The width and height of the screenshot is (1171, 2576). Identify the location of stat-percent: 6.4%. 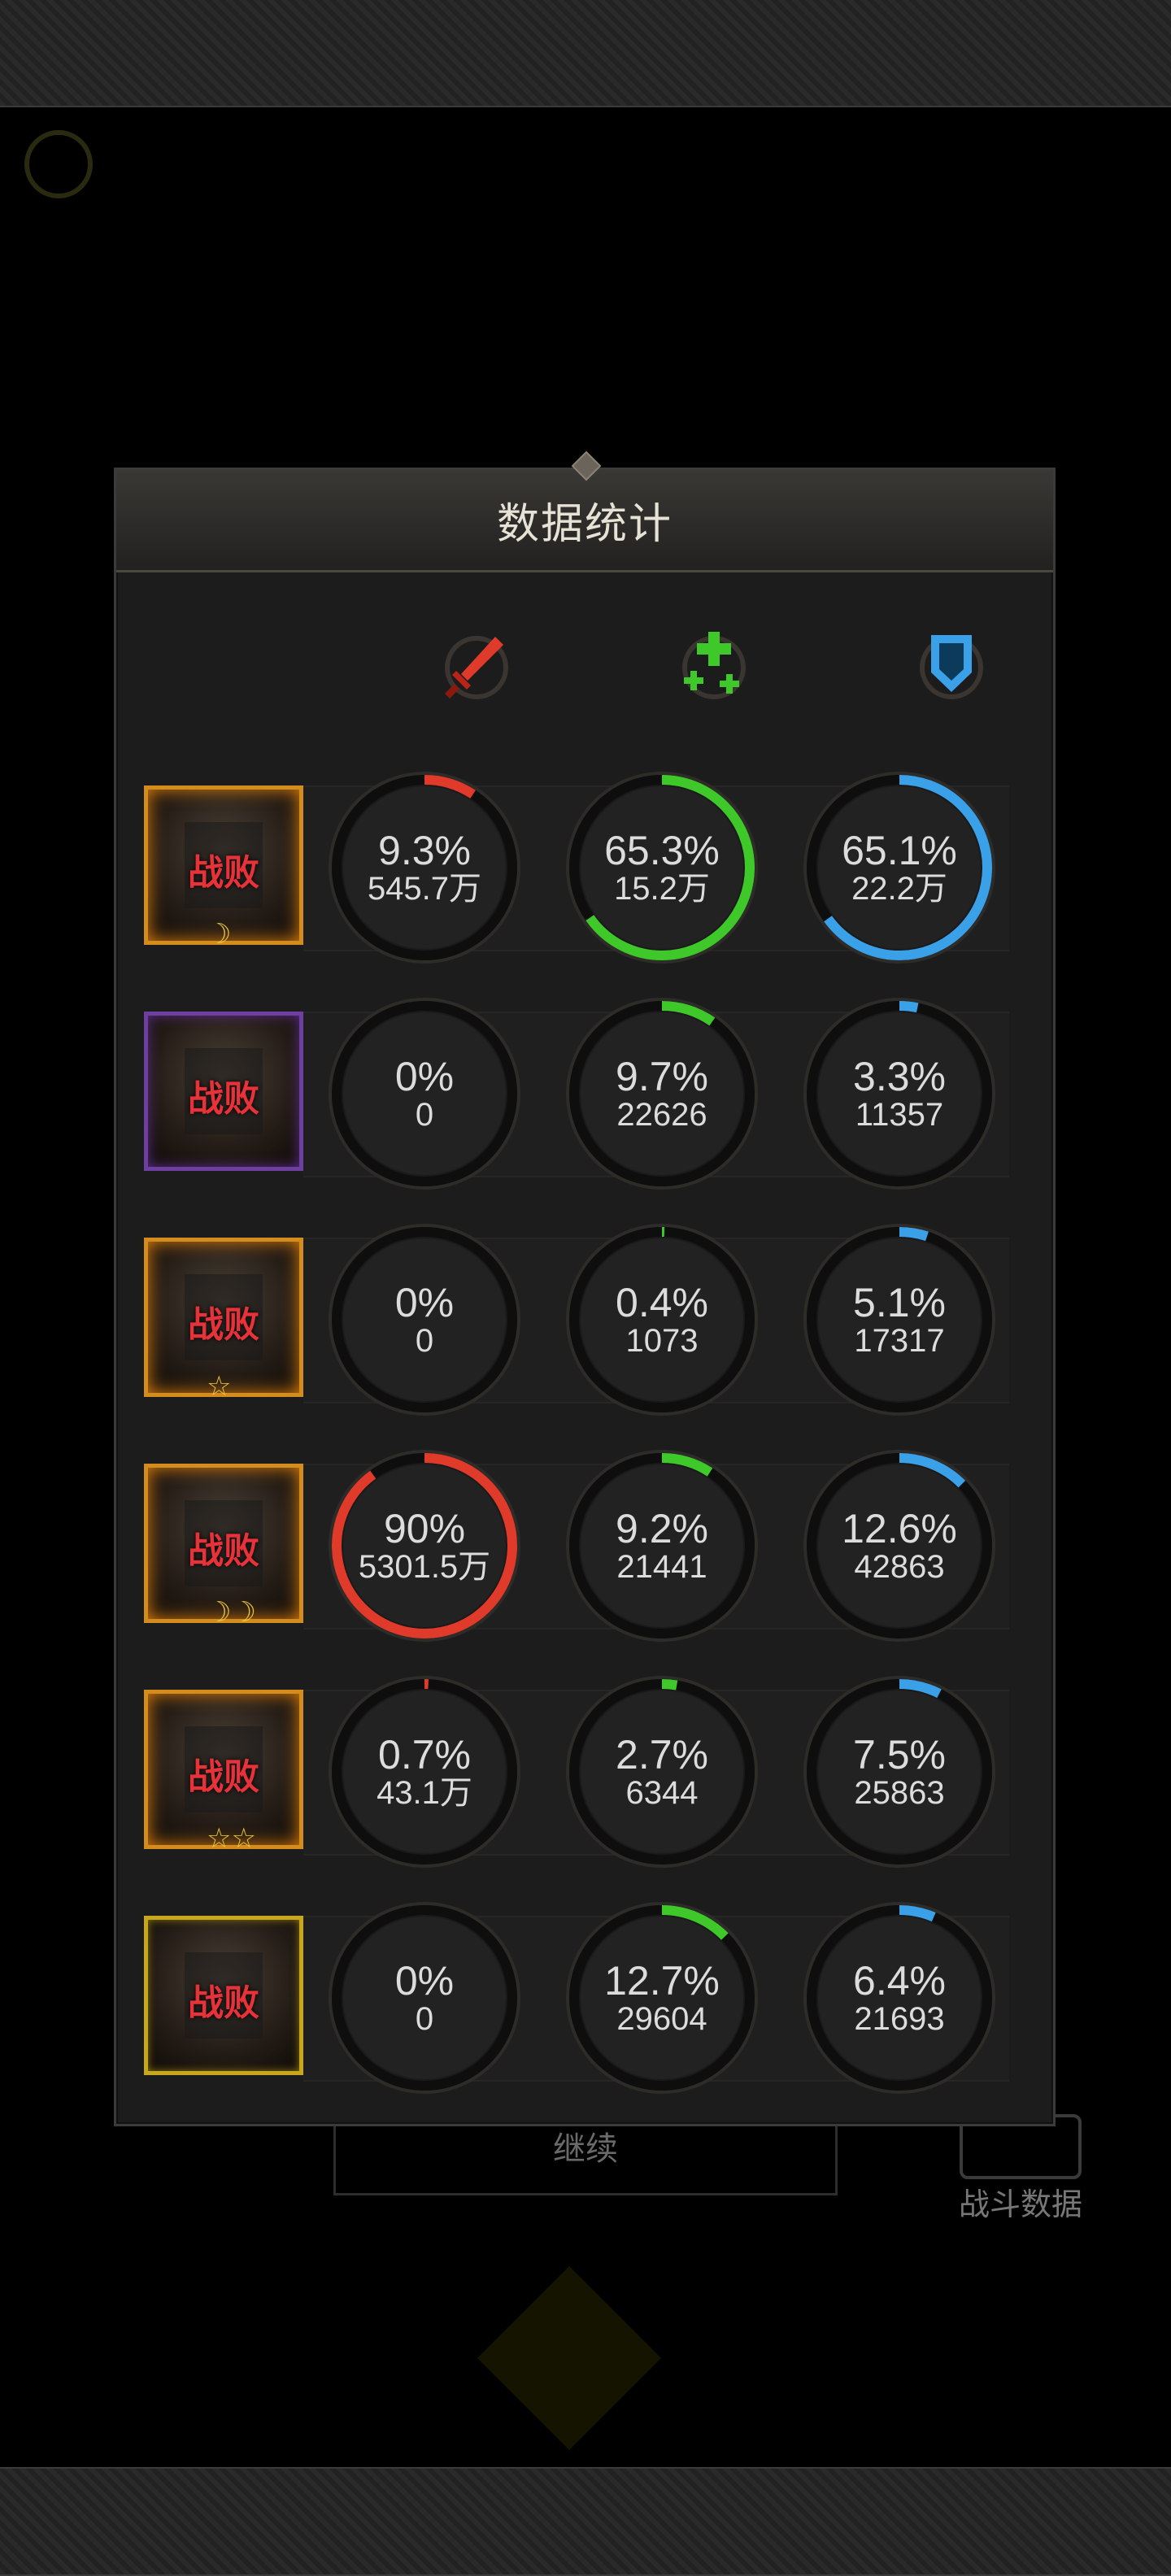
(900, 1981).